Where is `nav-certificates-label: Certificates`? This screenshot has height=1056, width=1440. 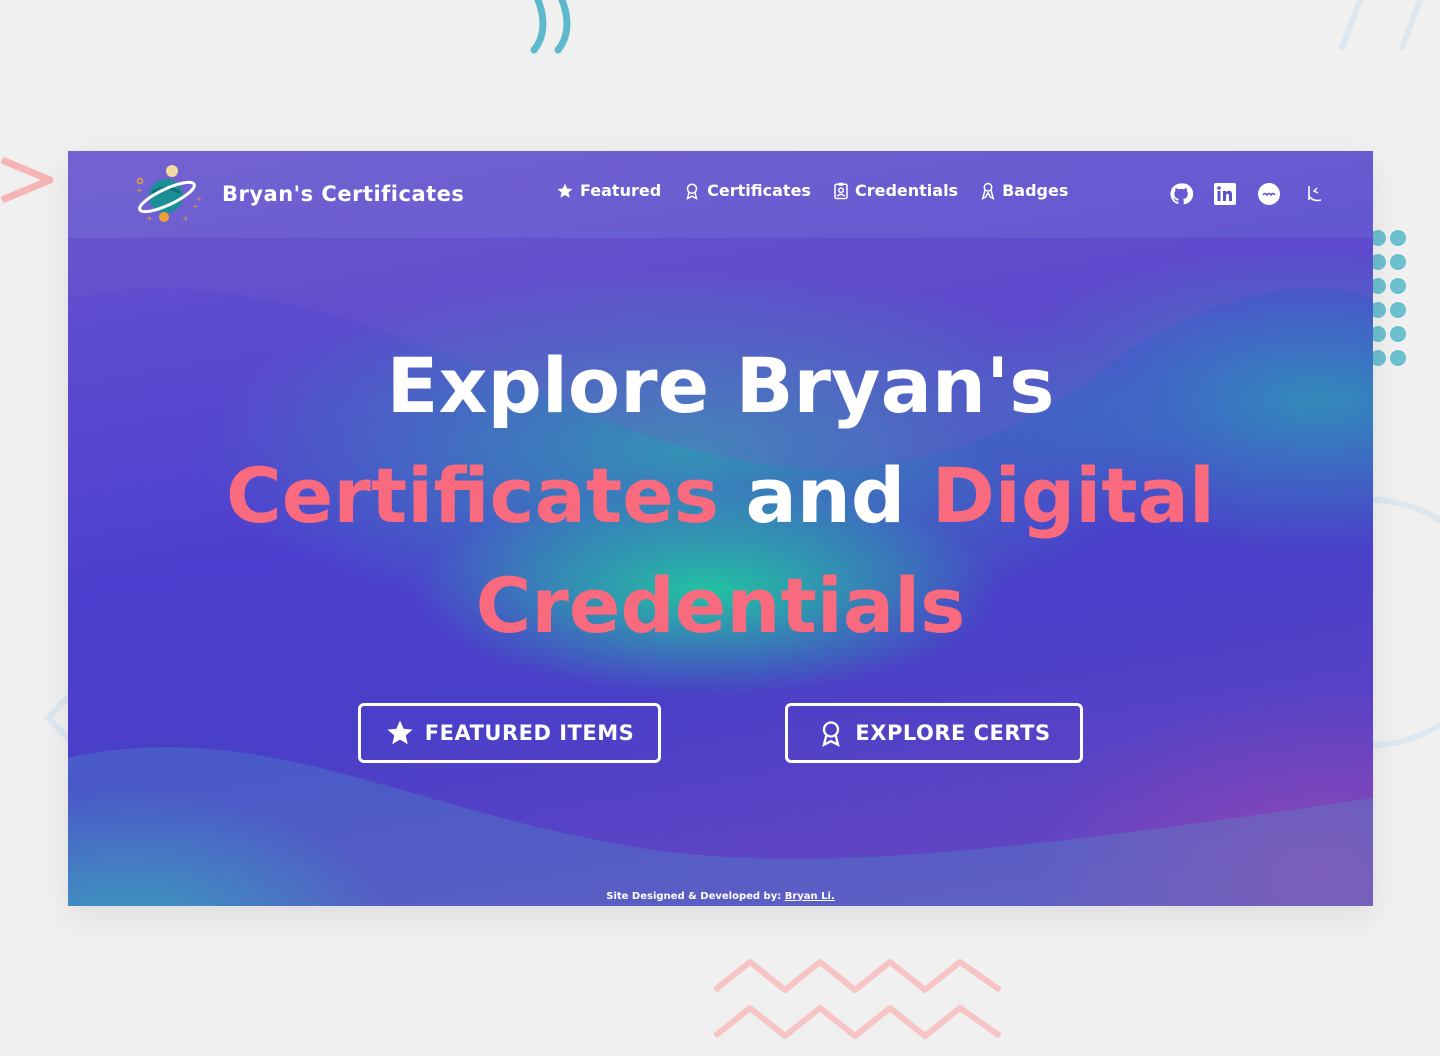 nav-certificates-label: Certificates is located at coordinates (759, 190).